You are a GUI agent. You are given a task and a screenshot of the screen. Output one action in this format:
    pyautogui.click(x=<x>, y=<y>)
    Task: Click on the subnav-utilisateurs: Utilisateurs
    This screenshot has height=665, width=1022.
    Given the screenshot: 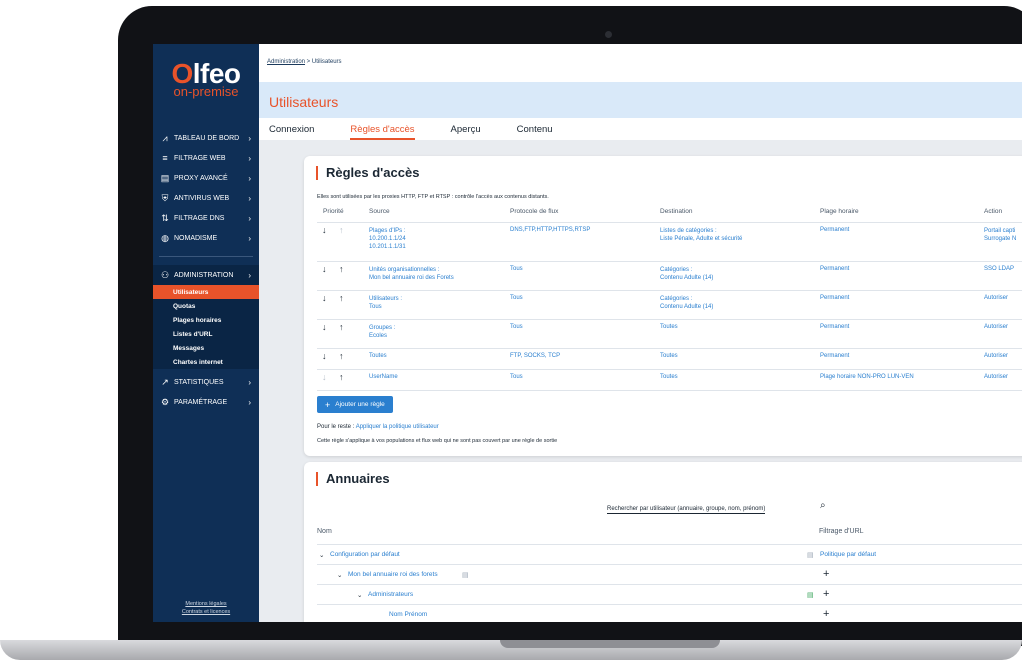 What is the action you would take?
    pyautogui.click(x=206, y=292)
    